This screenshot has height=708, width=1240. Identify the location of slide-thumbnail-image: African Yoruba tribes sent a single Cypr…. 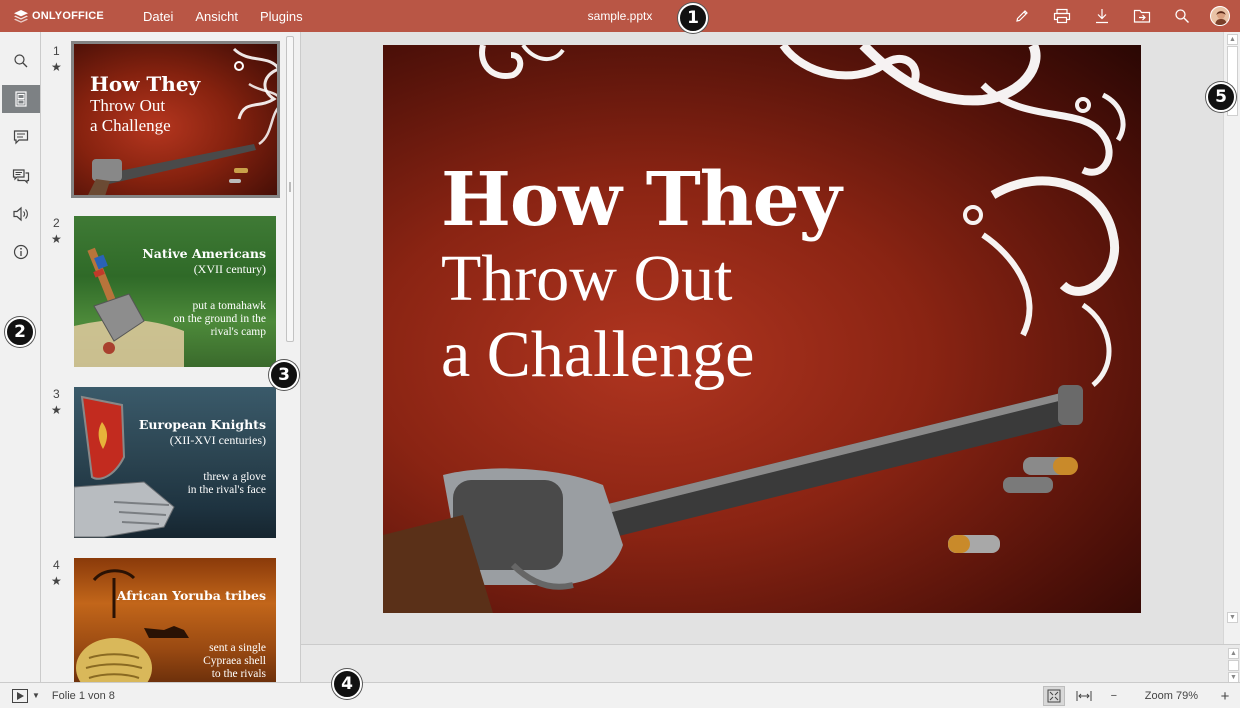
(175, 620).